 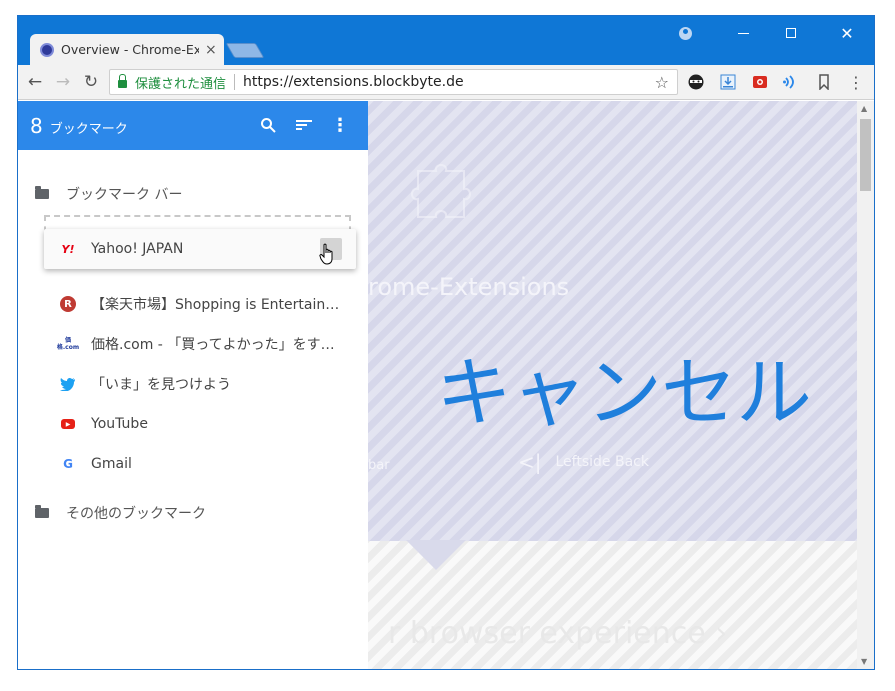 What do you see at coordinates (193, 194) in the screenshot?
I see `folder-bookmarks-bar: ブックマーク バー` at bounding box center [193, 194].